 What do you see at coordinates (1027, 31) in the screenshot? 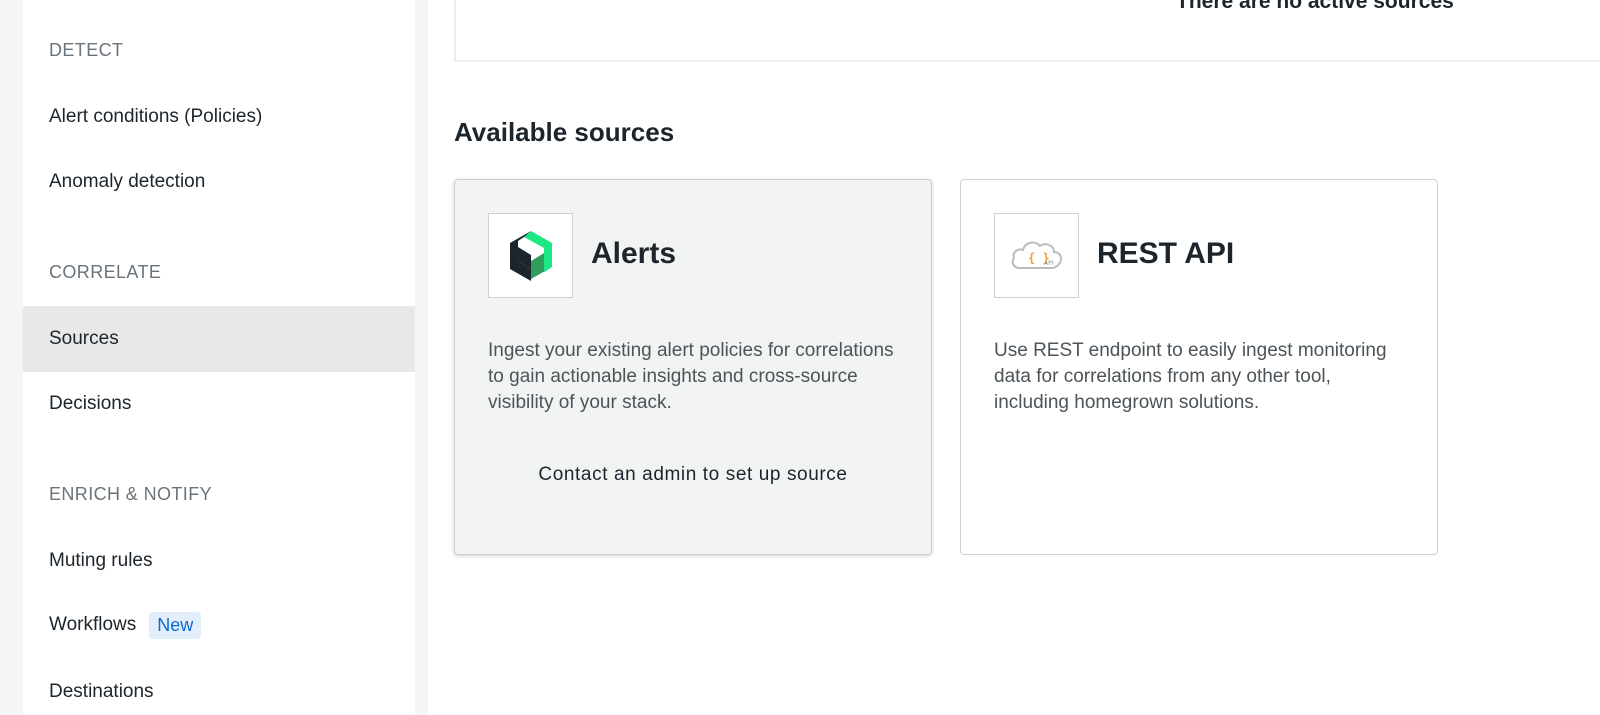
I see `active-sources-panel: There are no active sources` at bounding box center [1027, 31].